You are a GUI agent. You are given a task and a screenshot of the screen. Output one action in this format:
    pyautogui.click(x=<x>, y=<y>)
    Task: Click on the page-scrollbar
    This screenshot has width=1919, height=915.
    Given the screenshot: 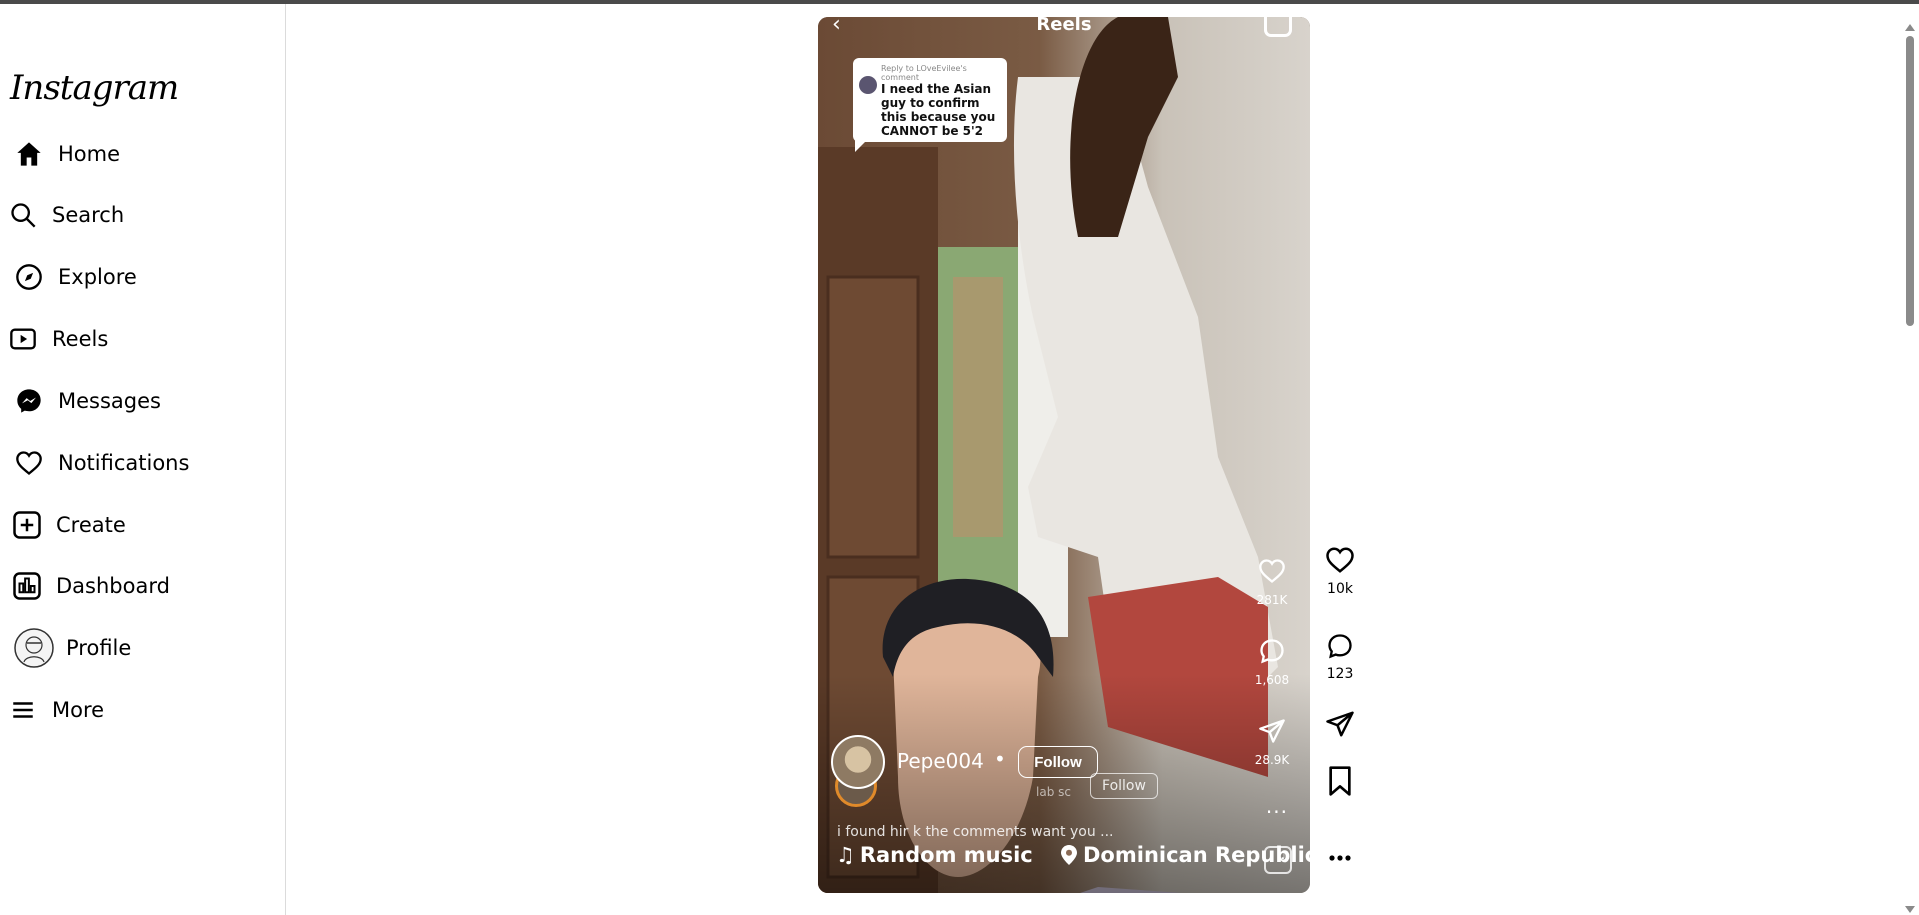 What is the action you would take?
    pyautogui.click(x=1910, y=459)
    